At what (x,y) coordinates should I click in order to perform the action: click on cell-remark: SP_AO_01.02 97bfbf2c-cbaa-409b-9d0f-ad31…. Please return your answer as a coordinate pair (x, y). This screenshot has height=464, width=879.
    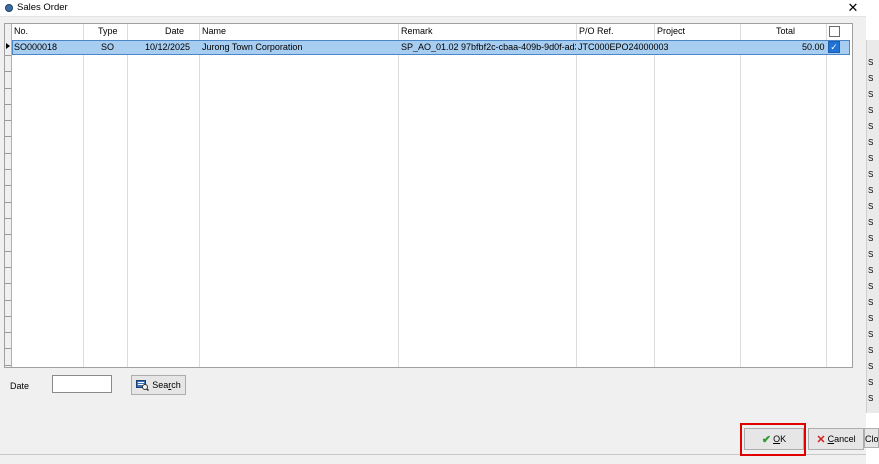
    Looking at the image, I should click on (488, 47).